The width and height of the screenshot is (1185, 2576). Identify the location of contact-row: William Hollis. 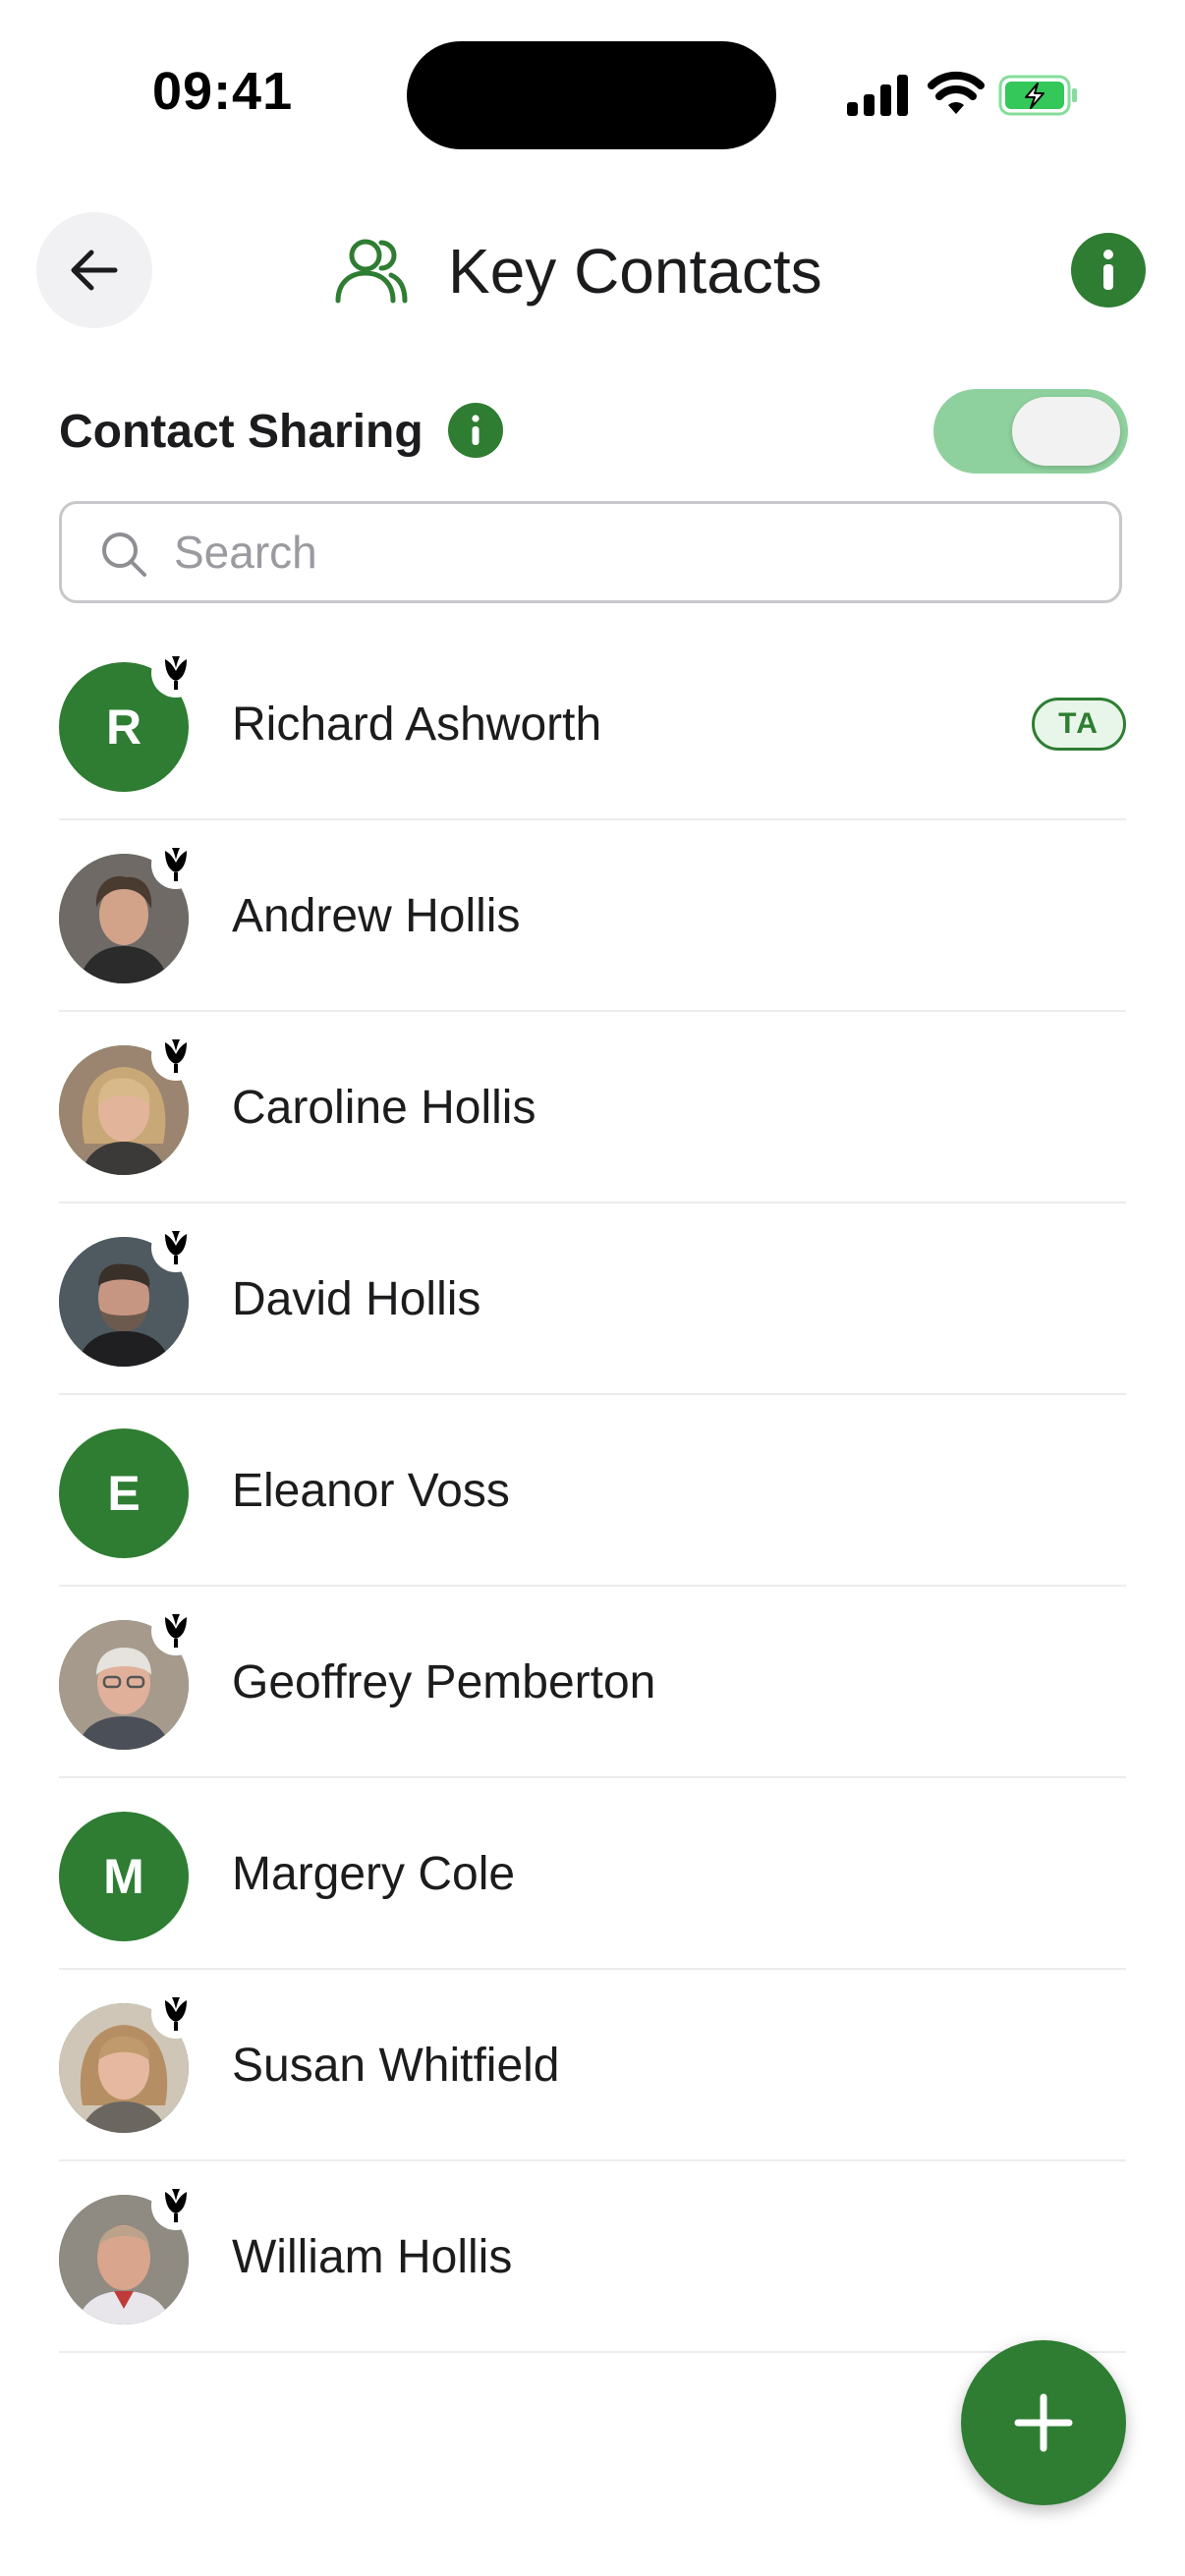
(592, 2257).